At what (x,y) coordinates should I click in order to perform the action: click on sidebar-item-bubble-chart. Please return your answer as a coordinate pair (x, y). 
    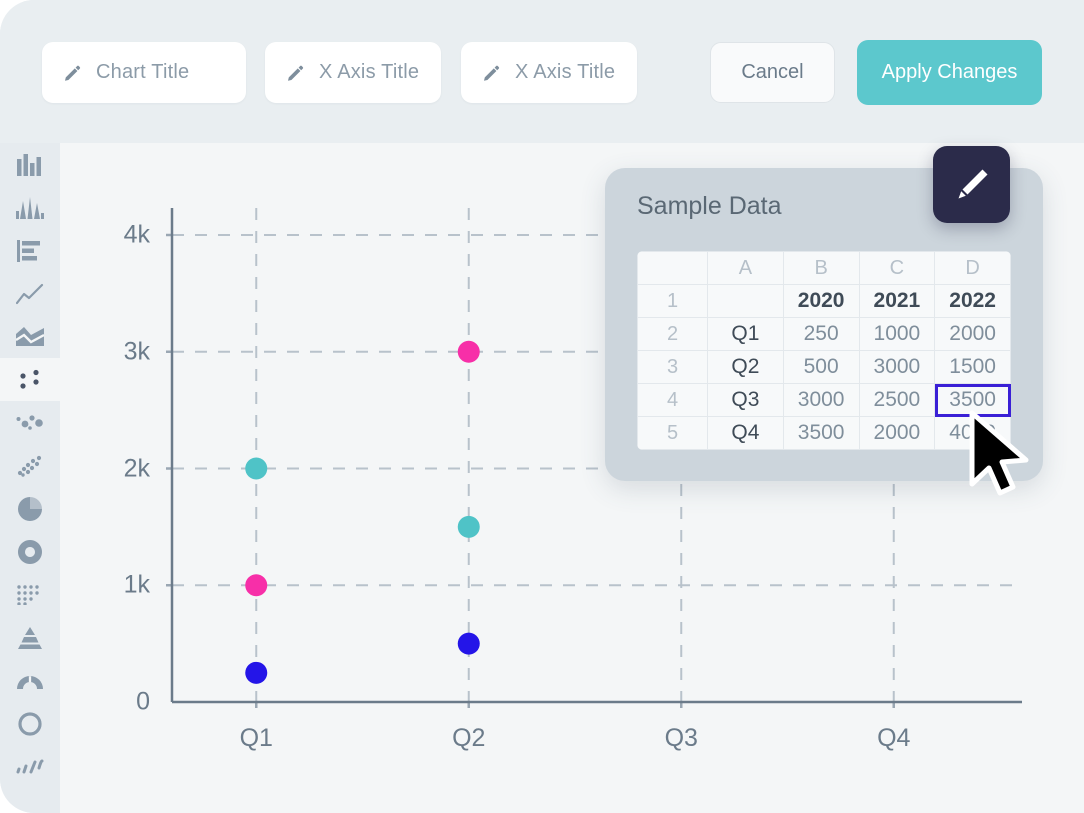
    Looking at the image, I should click on (30, 422).